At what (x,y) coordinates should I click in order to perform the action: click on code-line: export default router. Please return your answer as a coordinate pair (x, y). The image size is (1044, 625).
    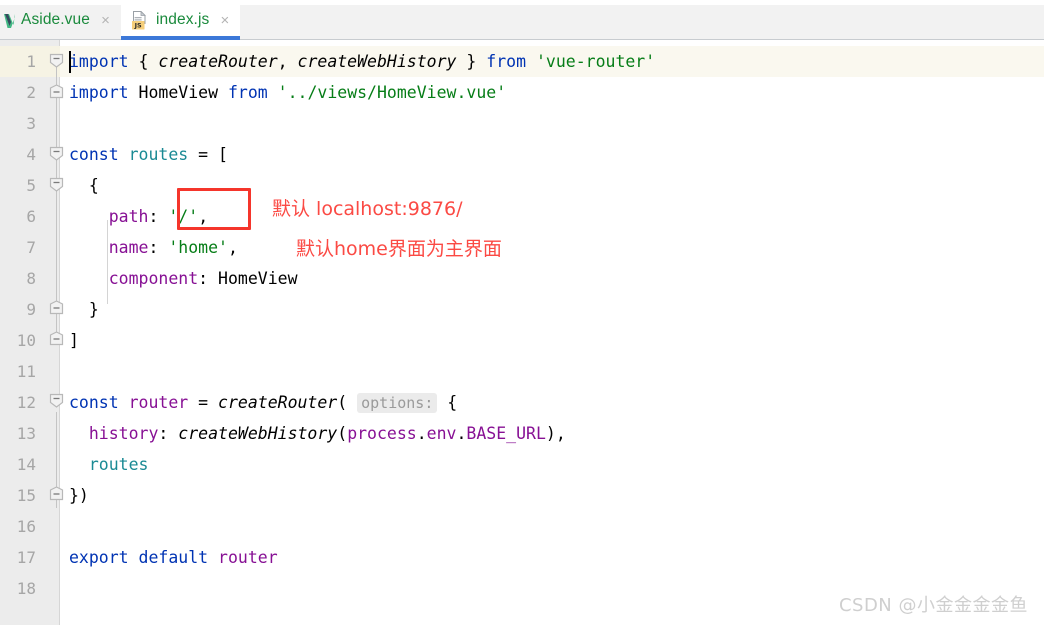
    Looking at the image, I should click on (173, 557).